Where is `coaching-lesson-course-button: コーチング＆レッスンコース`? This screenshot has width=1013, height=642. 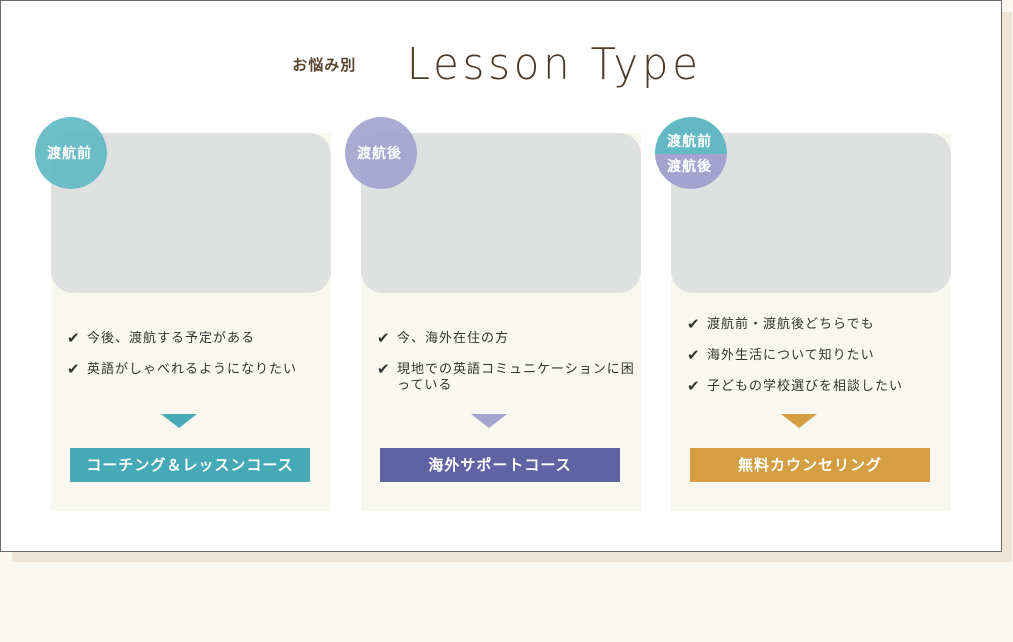
coaching-lesson-course-button: コーチング＆レッスンコース is located at coordinates (190, 465).